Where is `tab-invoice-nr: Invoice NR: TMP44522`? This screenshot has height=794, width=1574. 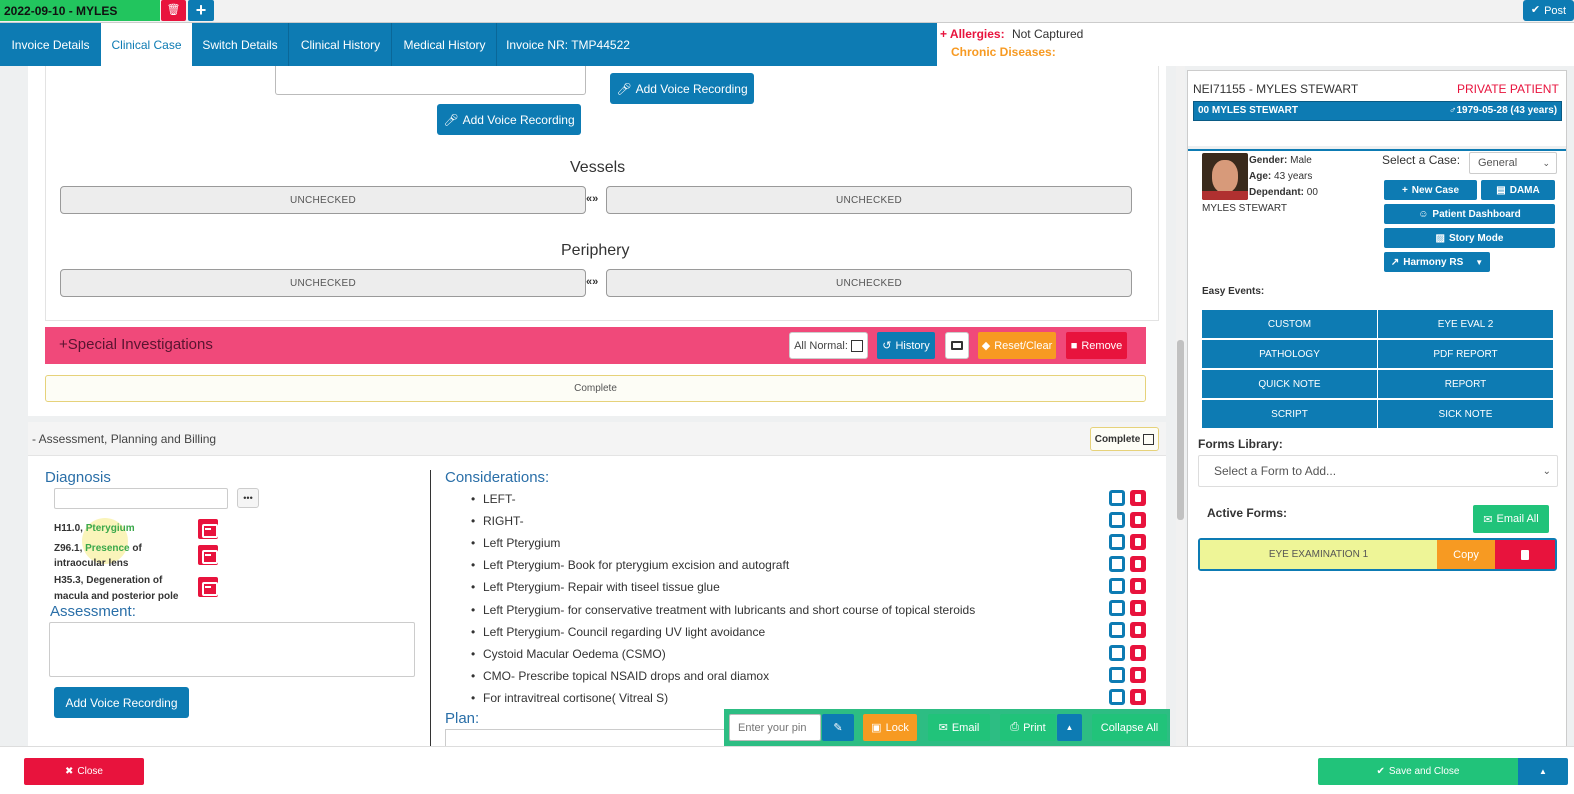
tab-invoice-nr: Invoice NR: TMP44522 is located at coordinates (568, 44).